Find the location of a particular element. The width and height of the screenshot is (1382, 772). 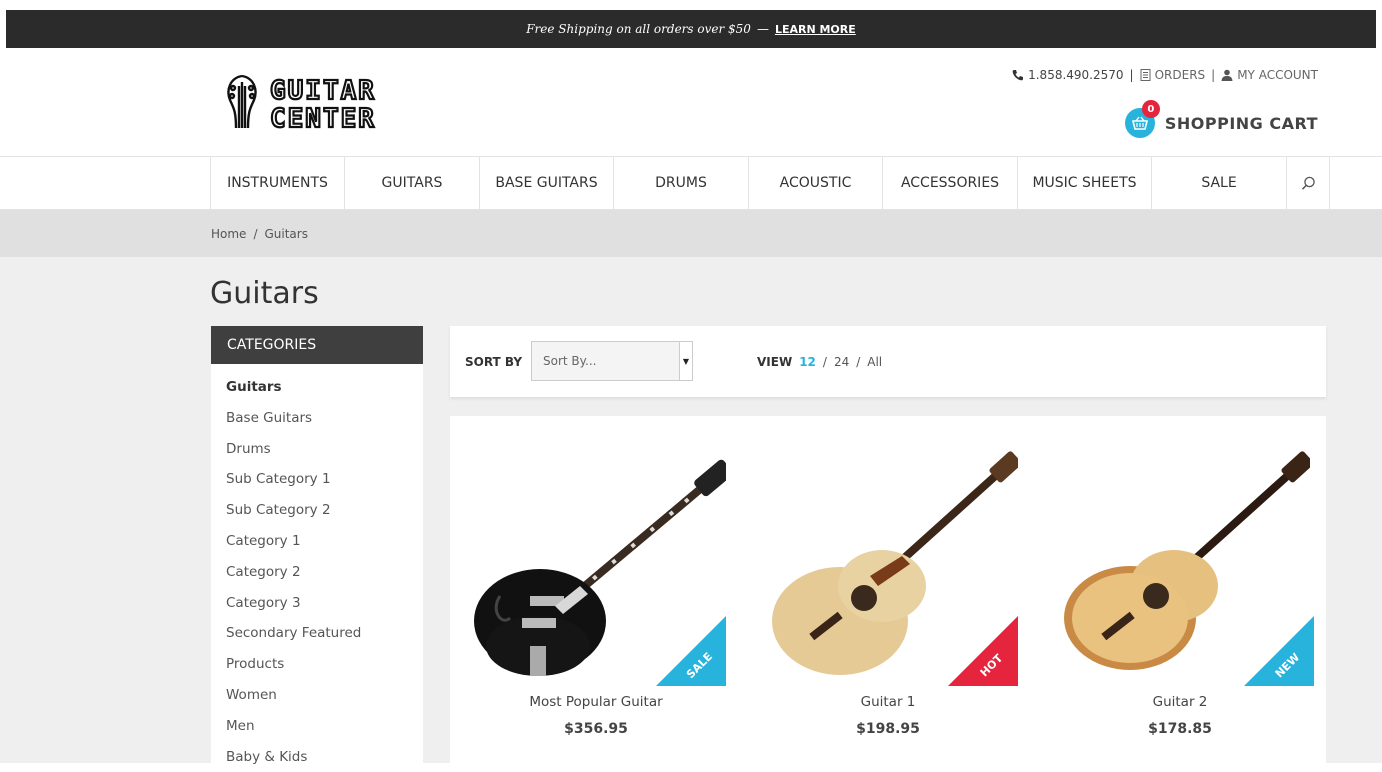

categories-heading: CATEGORIES is located at coordinates (317, 345).